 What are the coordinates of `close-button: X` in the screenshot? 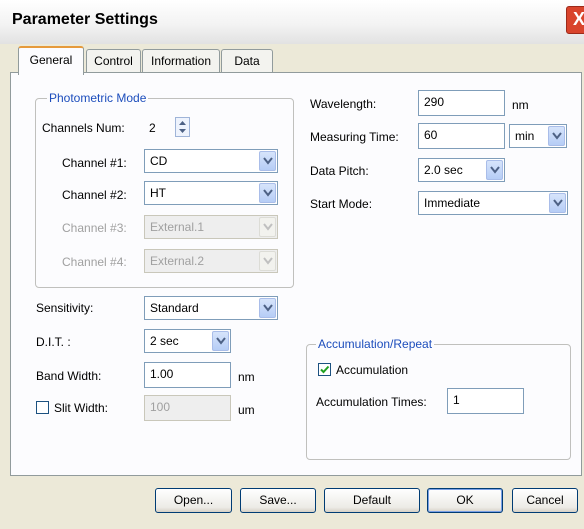 It's located at (575, 20).